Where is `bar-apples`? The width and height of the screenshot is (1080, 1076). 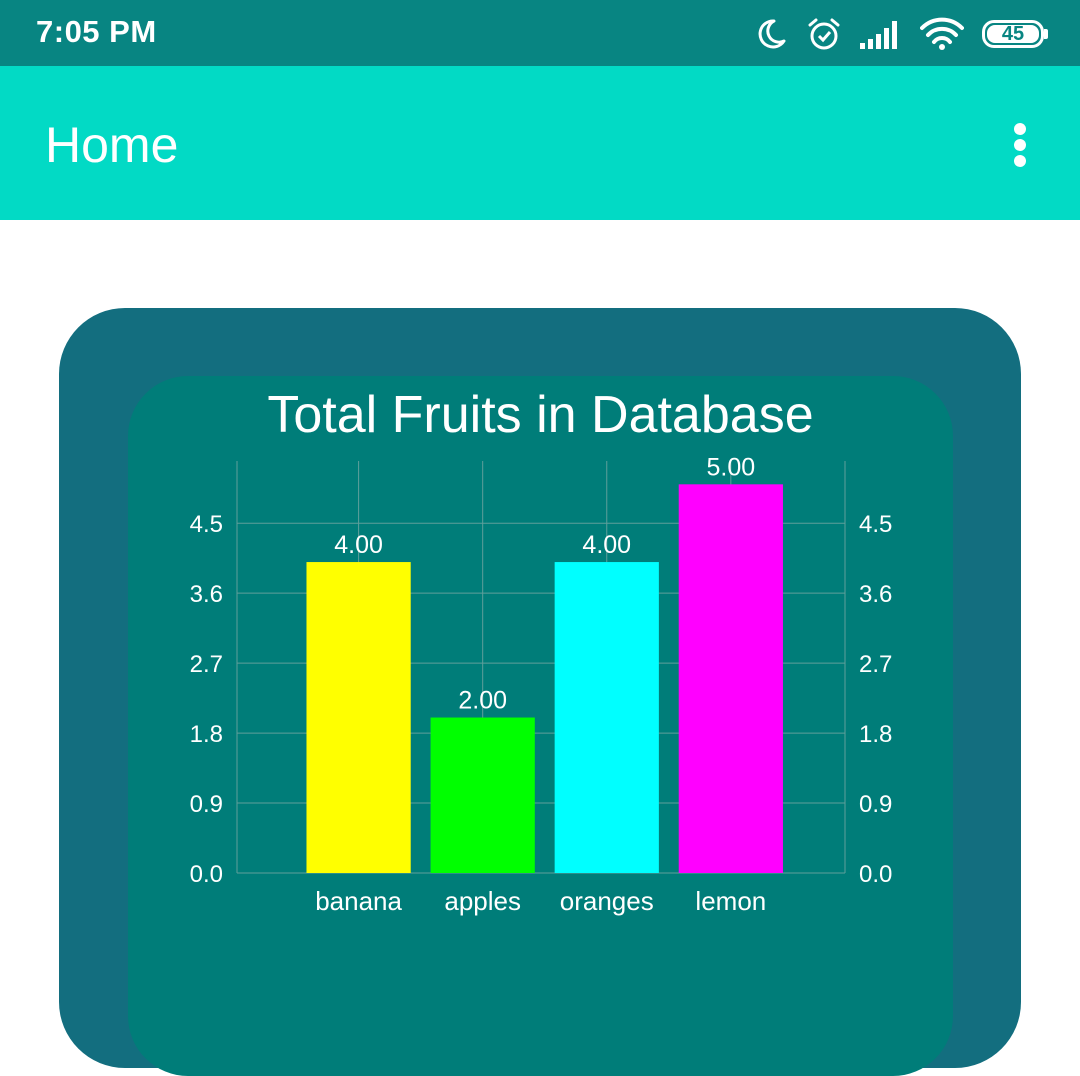
bar-apples is located at coordinates (482, 795).